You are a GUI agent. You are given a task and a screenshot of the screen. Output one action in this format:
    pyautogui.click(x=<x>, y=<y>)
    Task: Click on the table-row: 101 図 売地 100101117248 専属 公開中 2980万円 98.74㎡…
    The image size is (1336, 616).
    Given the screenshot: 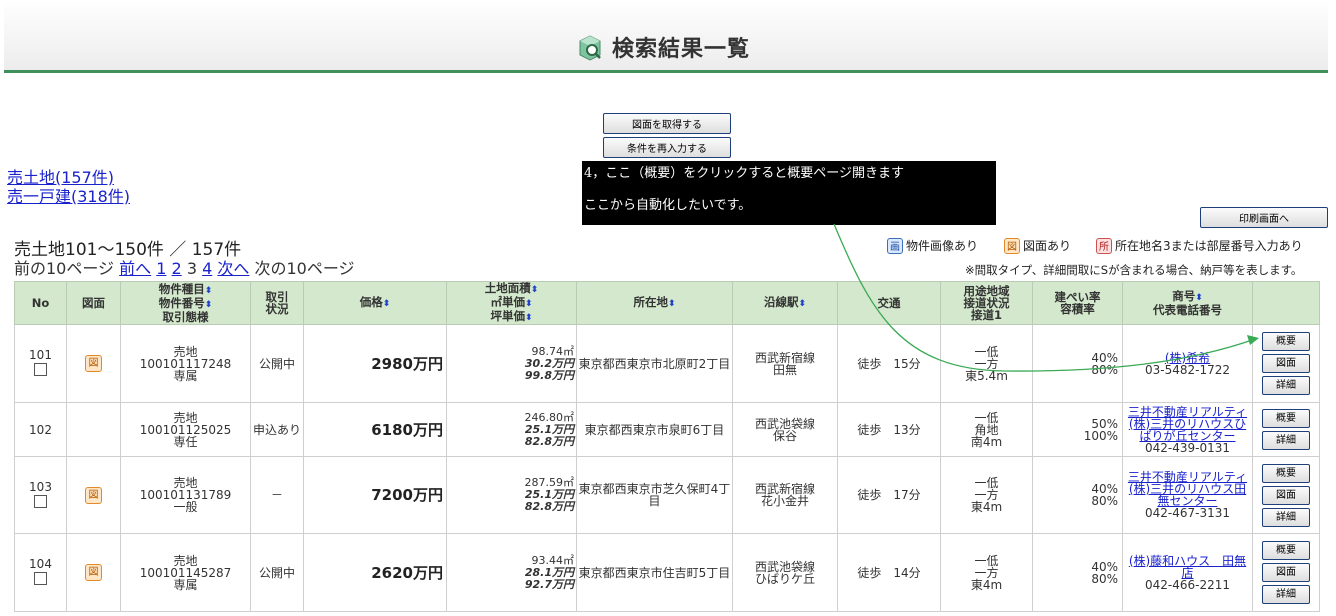 What is the action you would take?
    pyautogui.click(x=667, y=363)
    